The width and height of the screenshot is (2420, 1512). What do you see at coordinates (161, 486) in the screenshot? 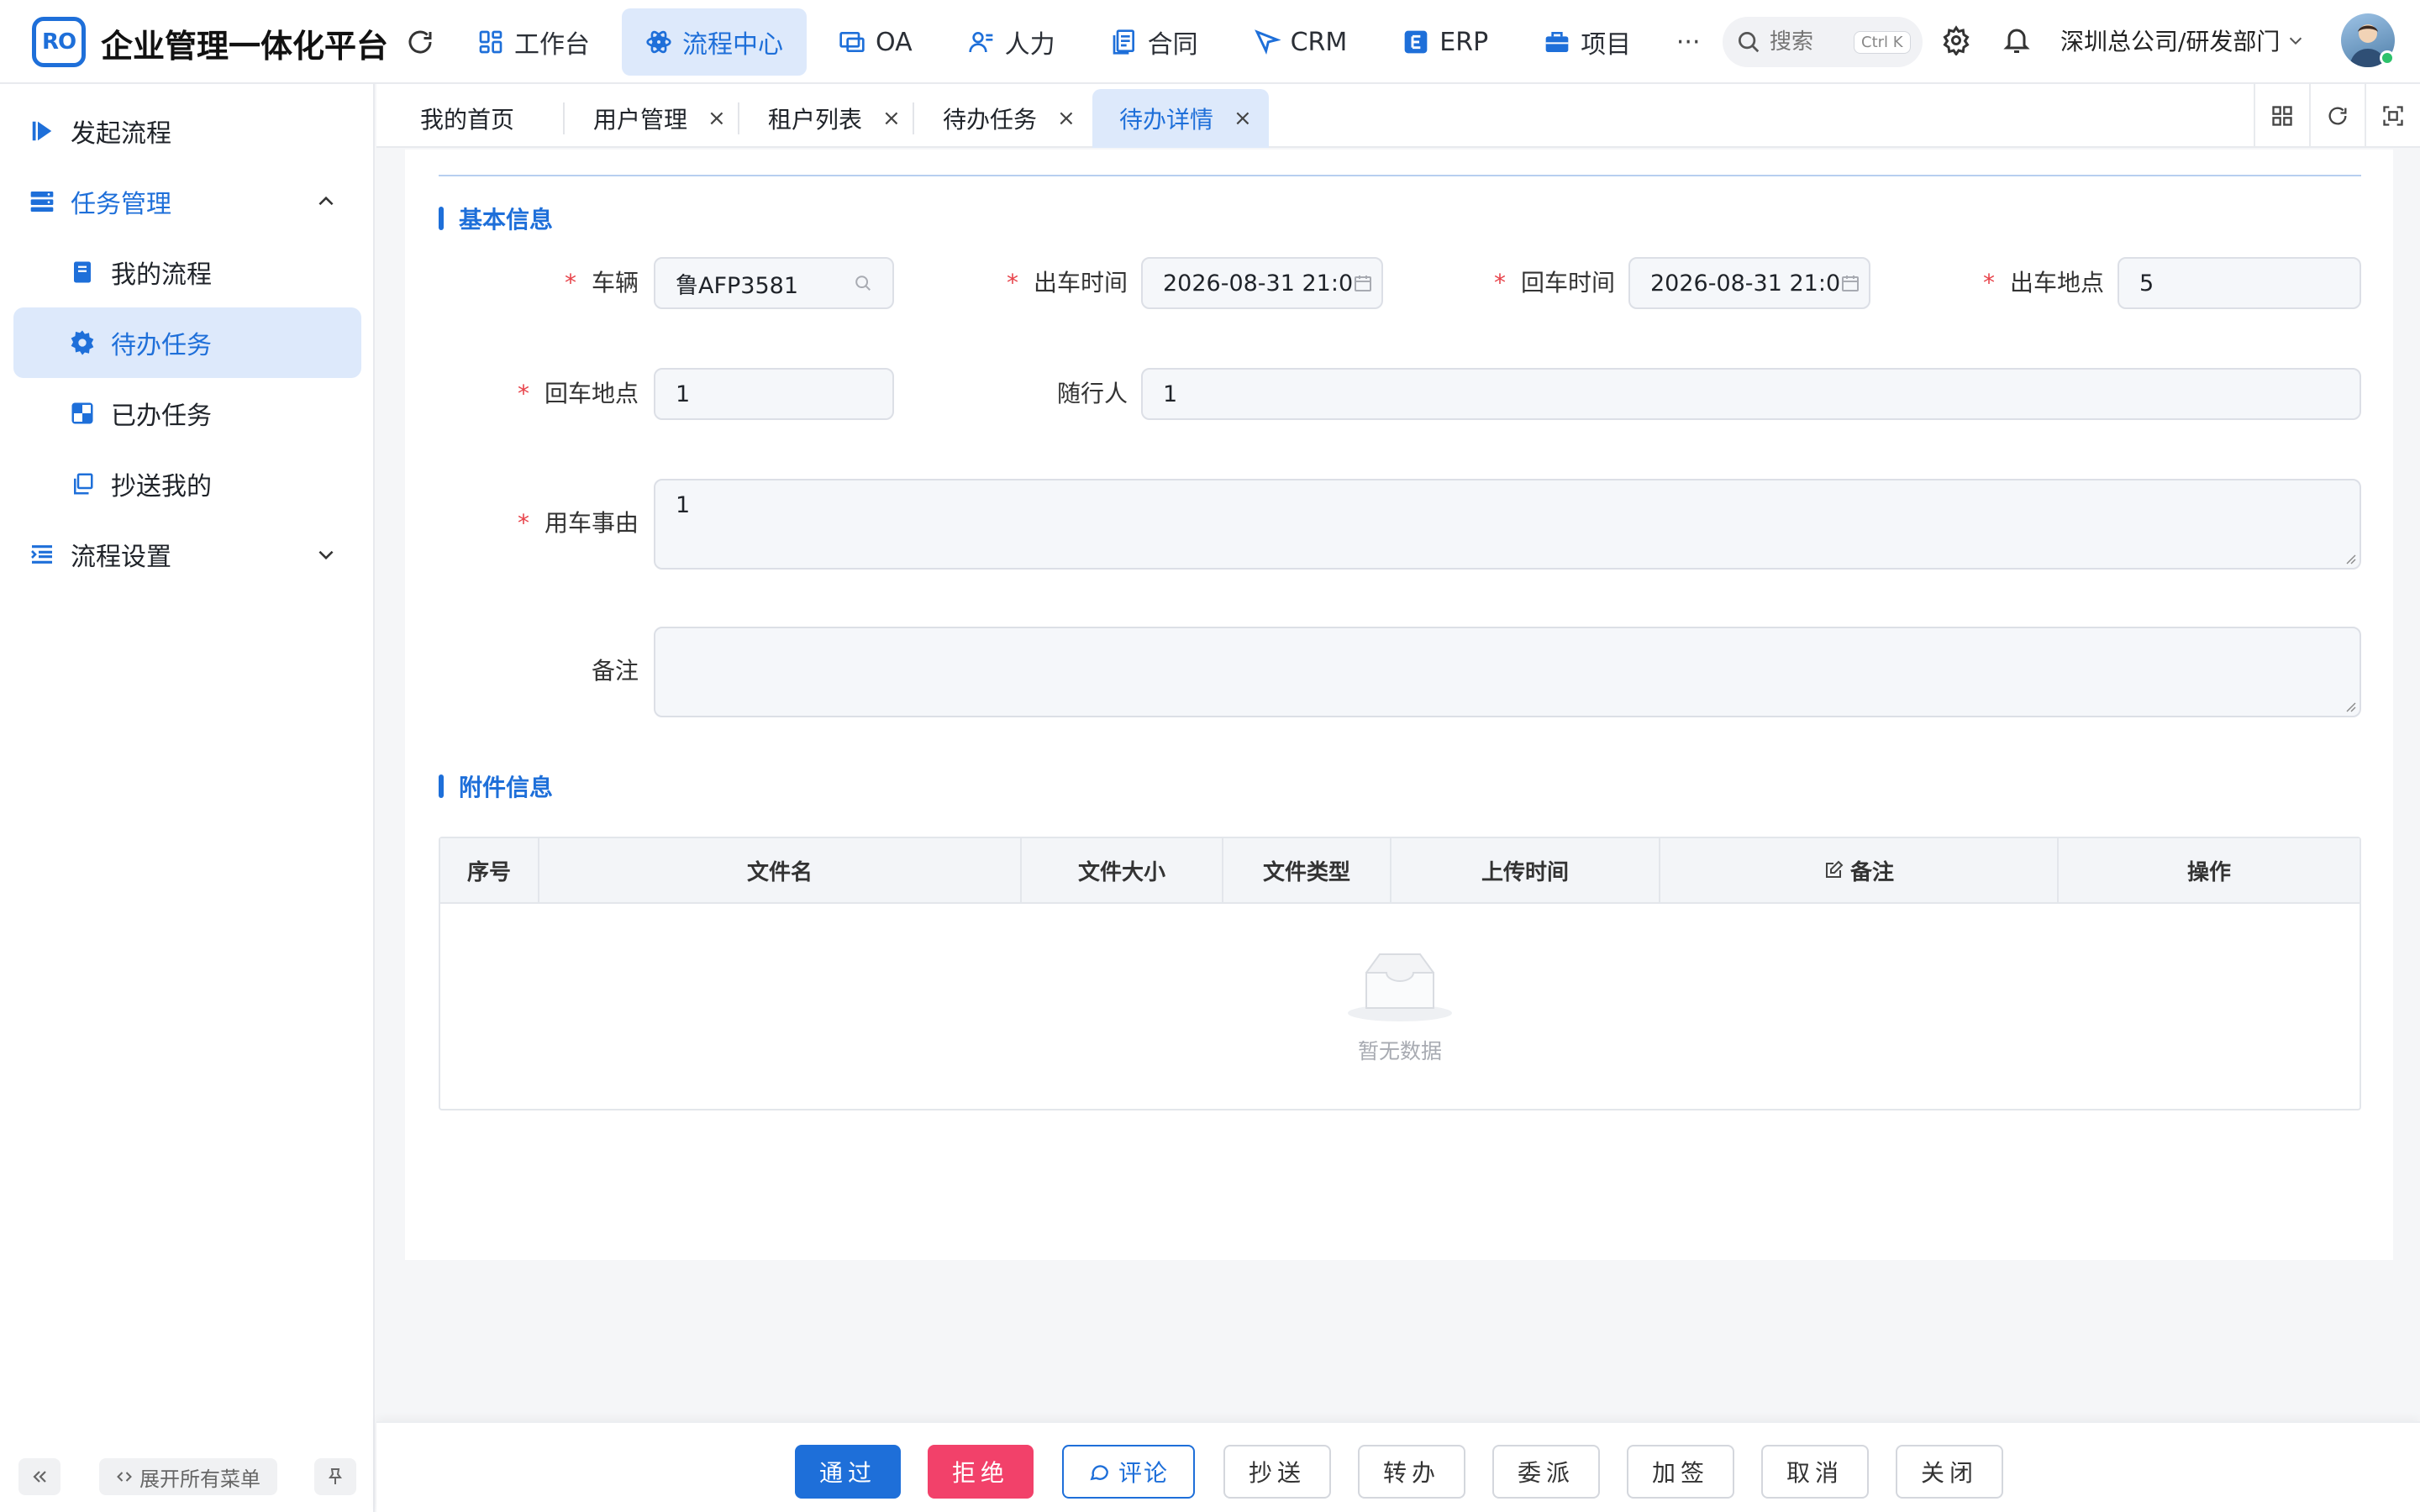
I see `sidebar-item-label: 抄送我的` at bounding box center [161, 486].